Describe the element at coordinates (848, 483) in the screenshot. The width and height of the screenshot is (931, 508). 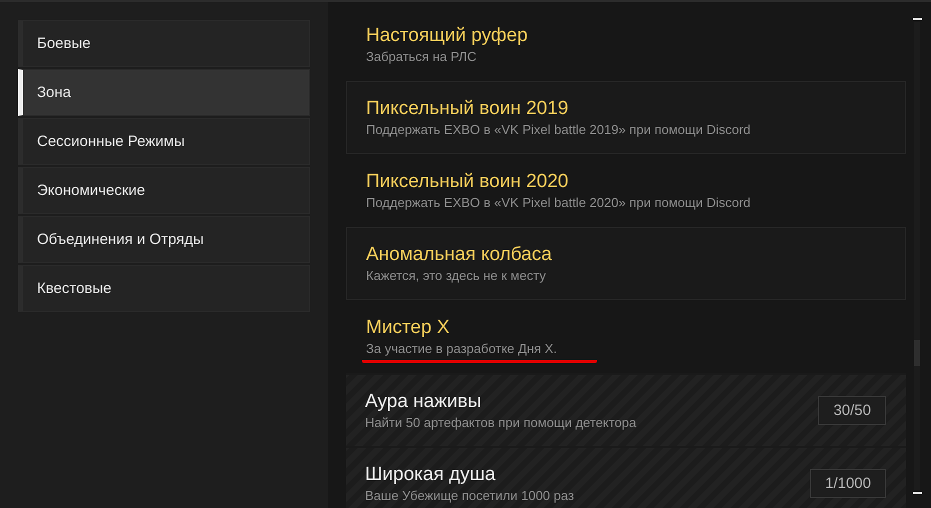
I see `progress-counter: 1/1000` at that location.